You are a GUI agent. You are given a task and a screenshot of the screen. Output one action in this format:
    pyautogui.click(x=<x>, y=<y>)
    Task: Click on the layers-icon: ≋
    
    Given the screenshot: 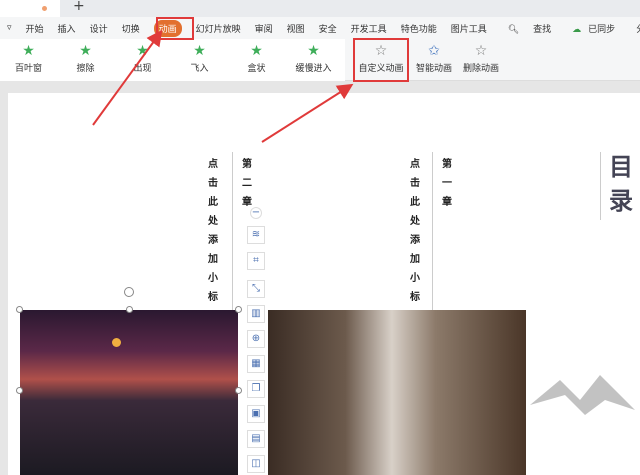 What is the action you would take?
    pyautogui.click(x=256, y=235)
    